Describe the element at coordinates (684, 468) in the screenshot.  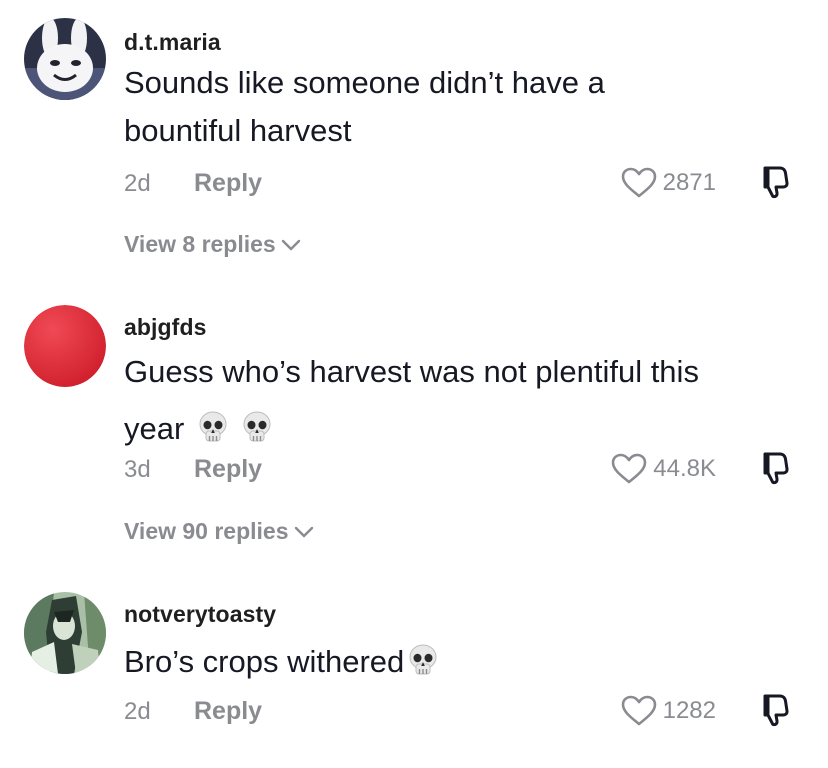
I see `like-count: 44.8K` at that location.